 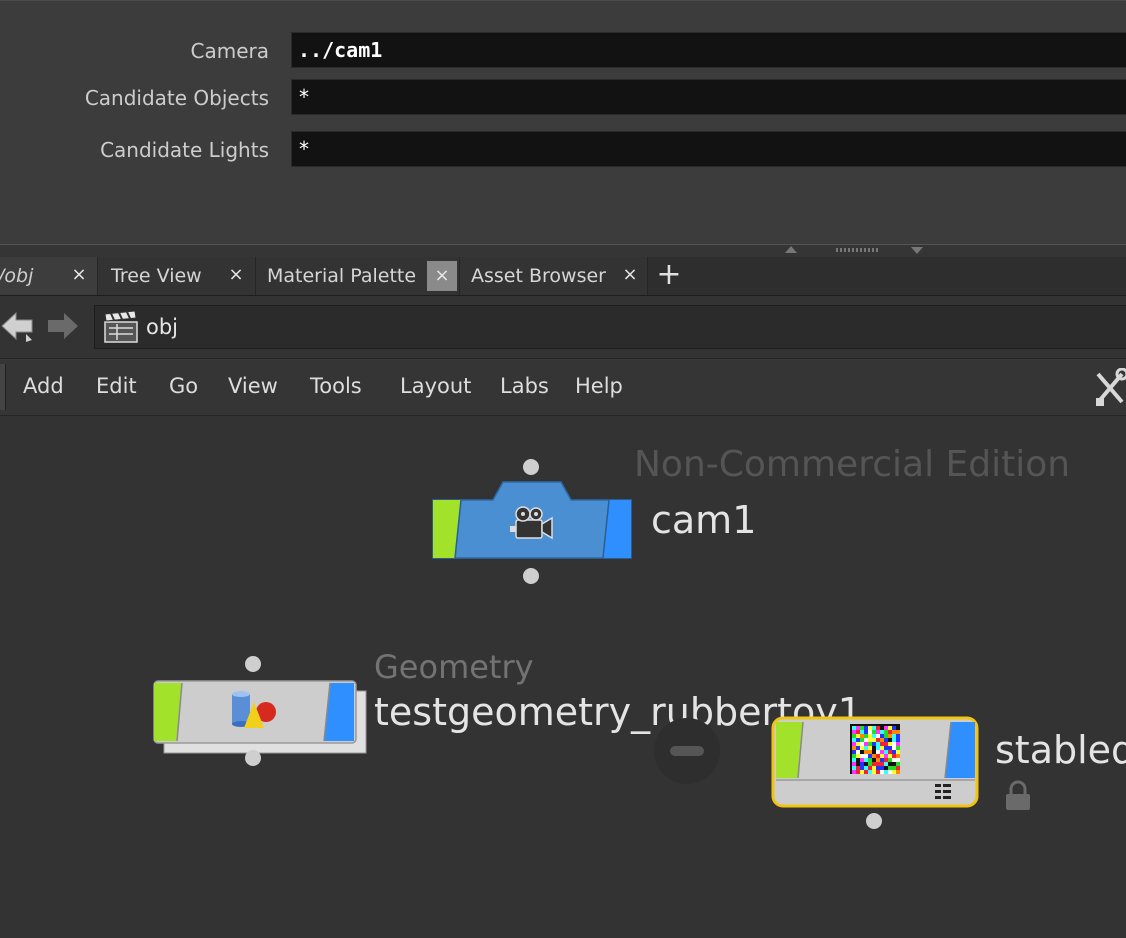 What do you see at coordinates (254, 709) in the screenshot?
I see `geometry-shapes-icon` at bounding box center [254, 709].